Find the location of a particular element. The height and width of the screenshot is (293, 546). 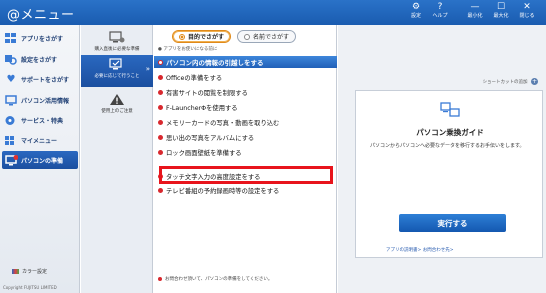

list-item-label: F-LauncherΦを使用する is located at coordinates (202, 108).